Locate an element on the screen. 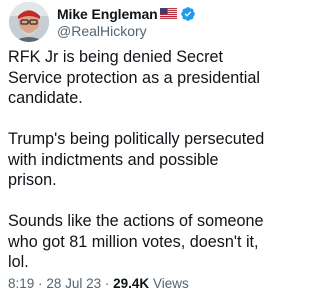 The image size is (320, 300). avatar-image is located at coordinates (29, 22).